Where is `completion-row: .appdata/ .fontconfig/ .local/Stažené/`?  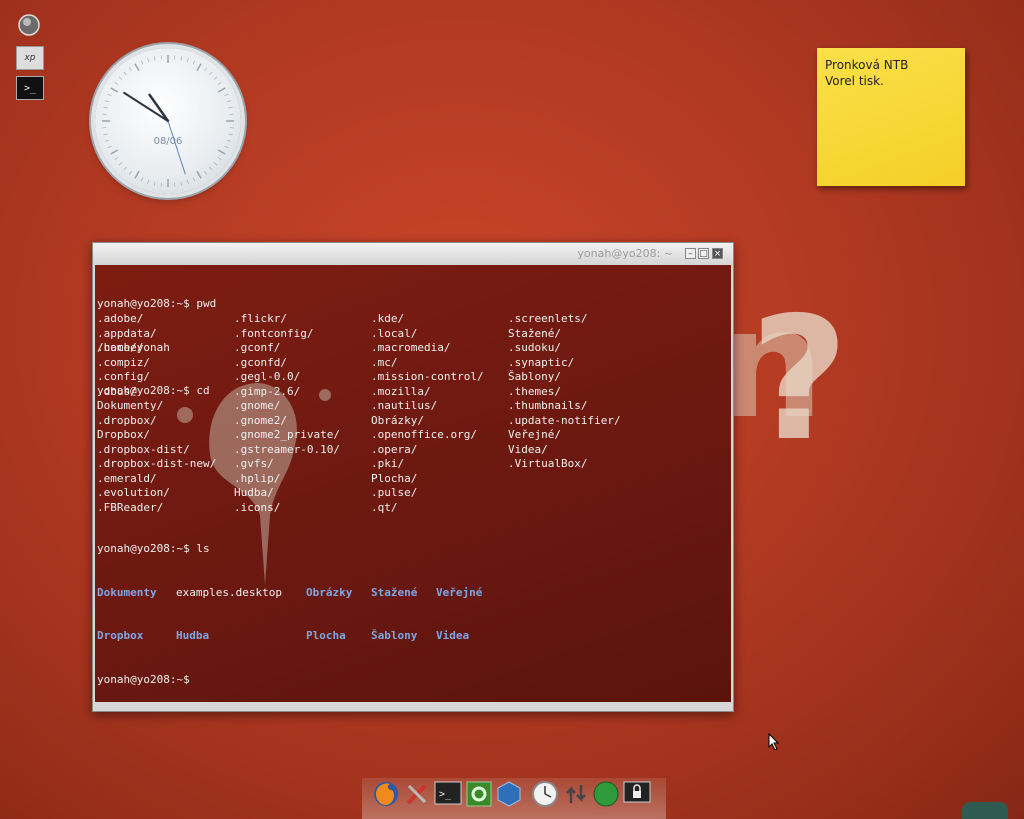
completion-row: .appdata/ .fontconfig/ .local/Stažené/ is located at coordinates (371, 334).